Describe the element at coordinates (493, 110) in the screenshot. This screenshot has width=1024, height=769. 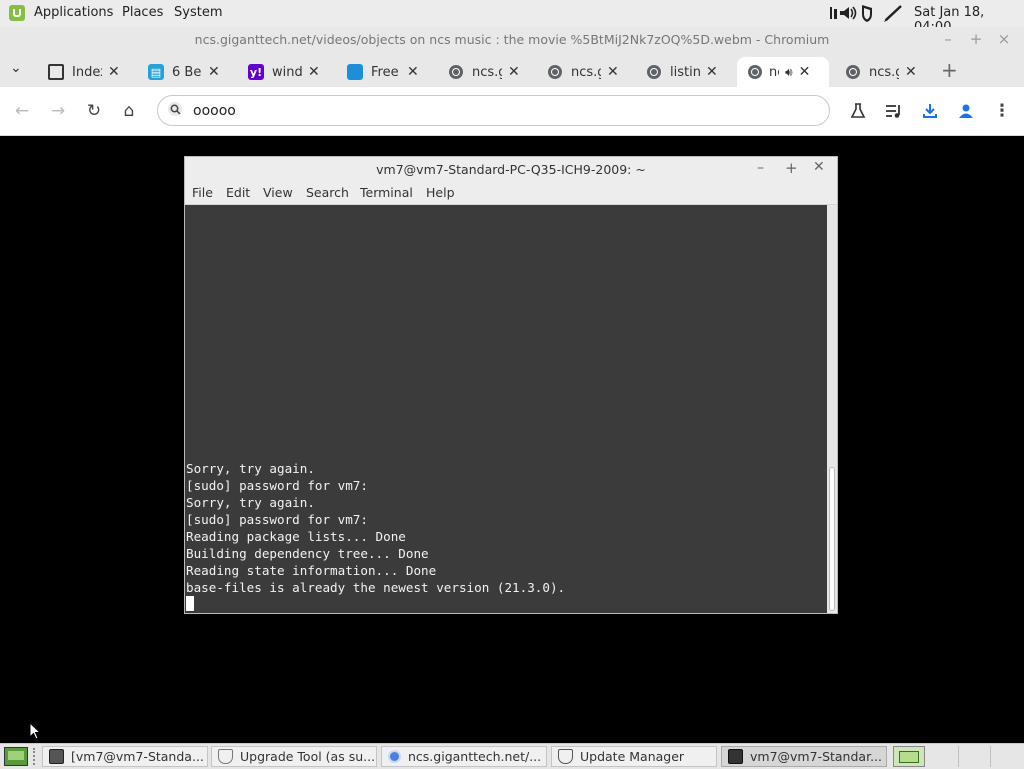
I see `omnibox: ooooo` at that location.